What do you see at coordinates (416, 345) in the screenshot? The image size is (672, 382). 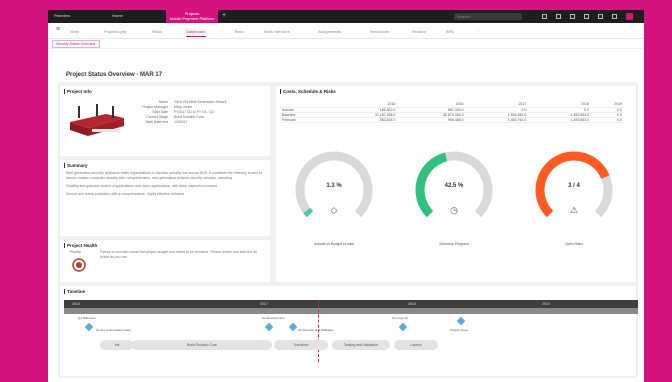 I see `timeline-bar: Launch` at bounding box center [416, 345].